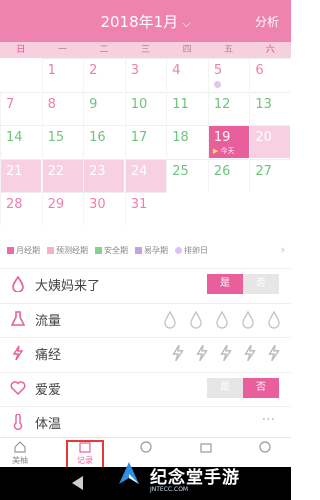 This screenshot has width=320, height=500. Describe the element at coordinates (228, 108) in the screenshot. I see `calendar-day: 12` at that location.